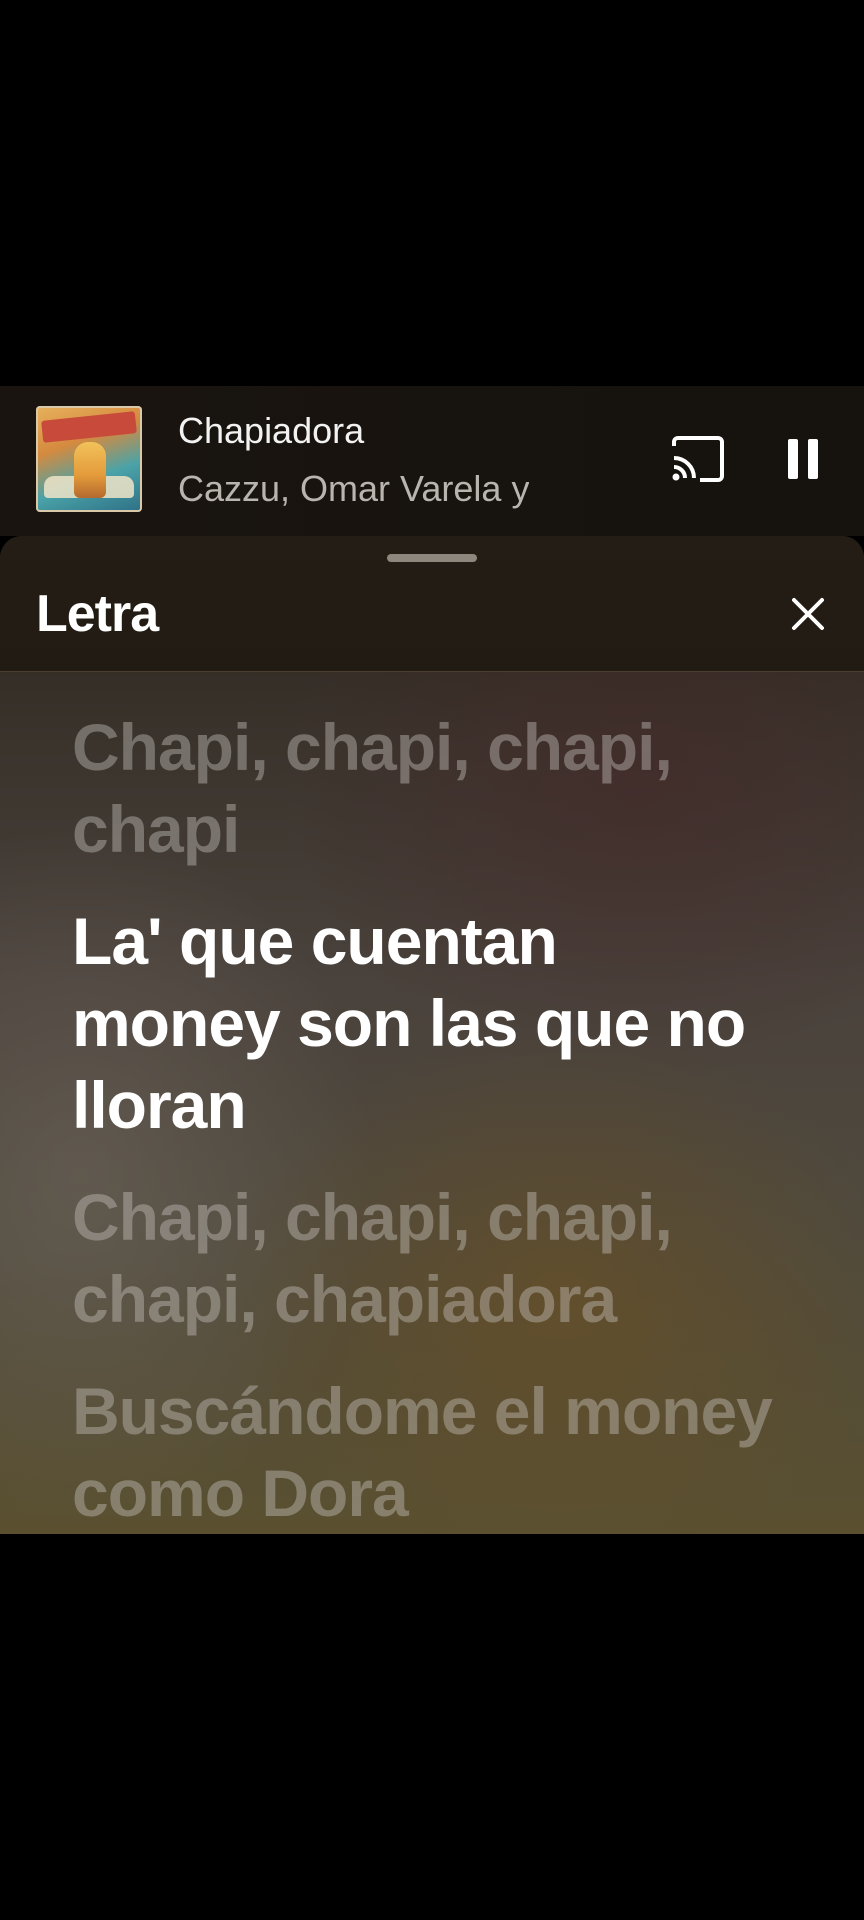 Image resolution: width=864 pixels, height=1920 pixels. I want to click on song-title: Chapiadora, so click(271, 431).